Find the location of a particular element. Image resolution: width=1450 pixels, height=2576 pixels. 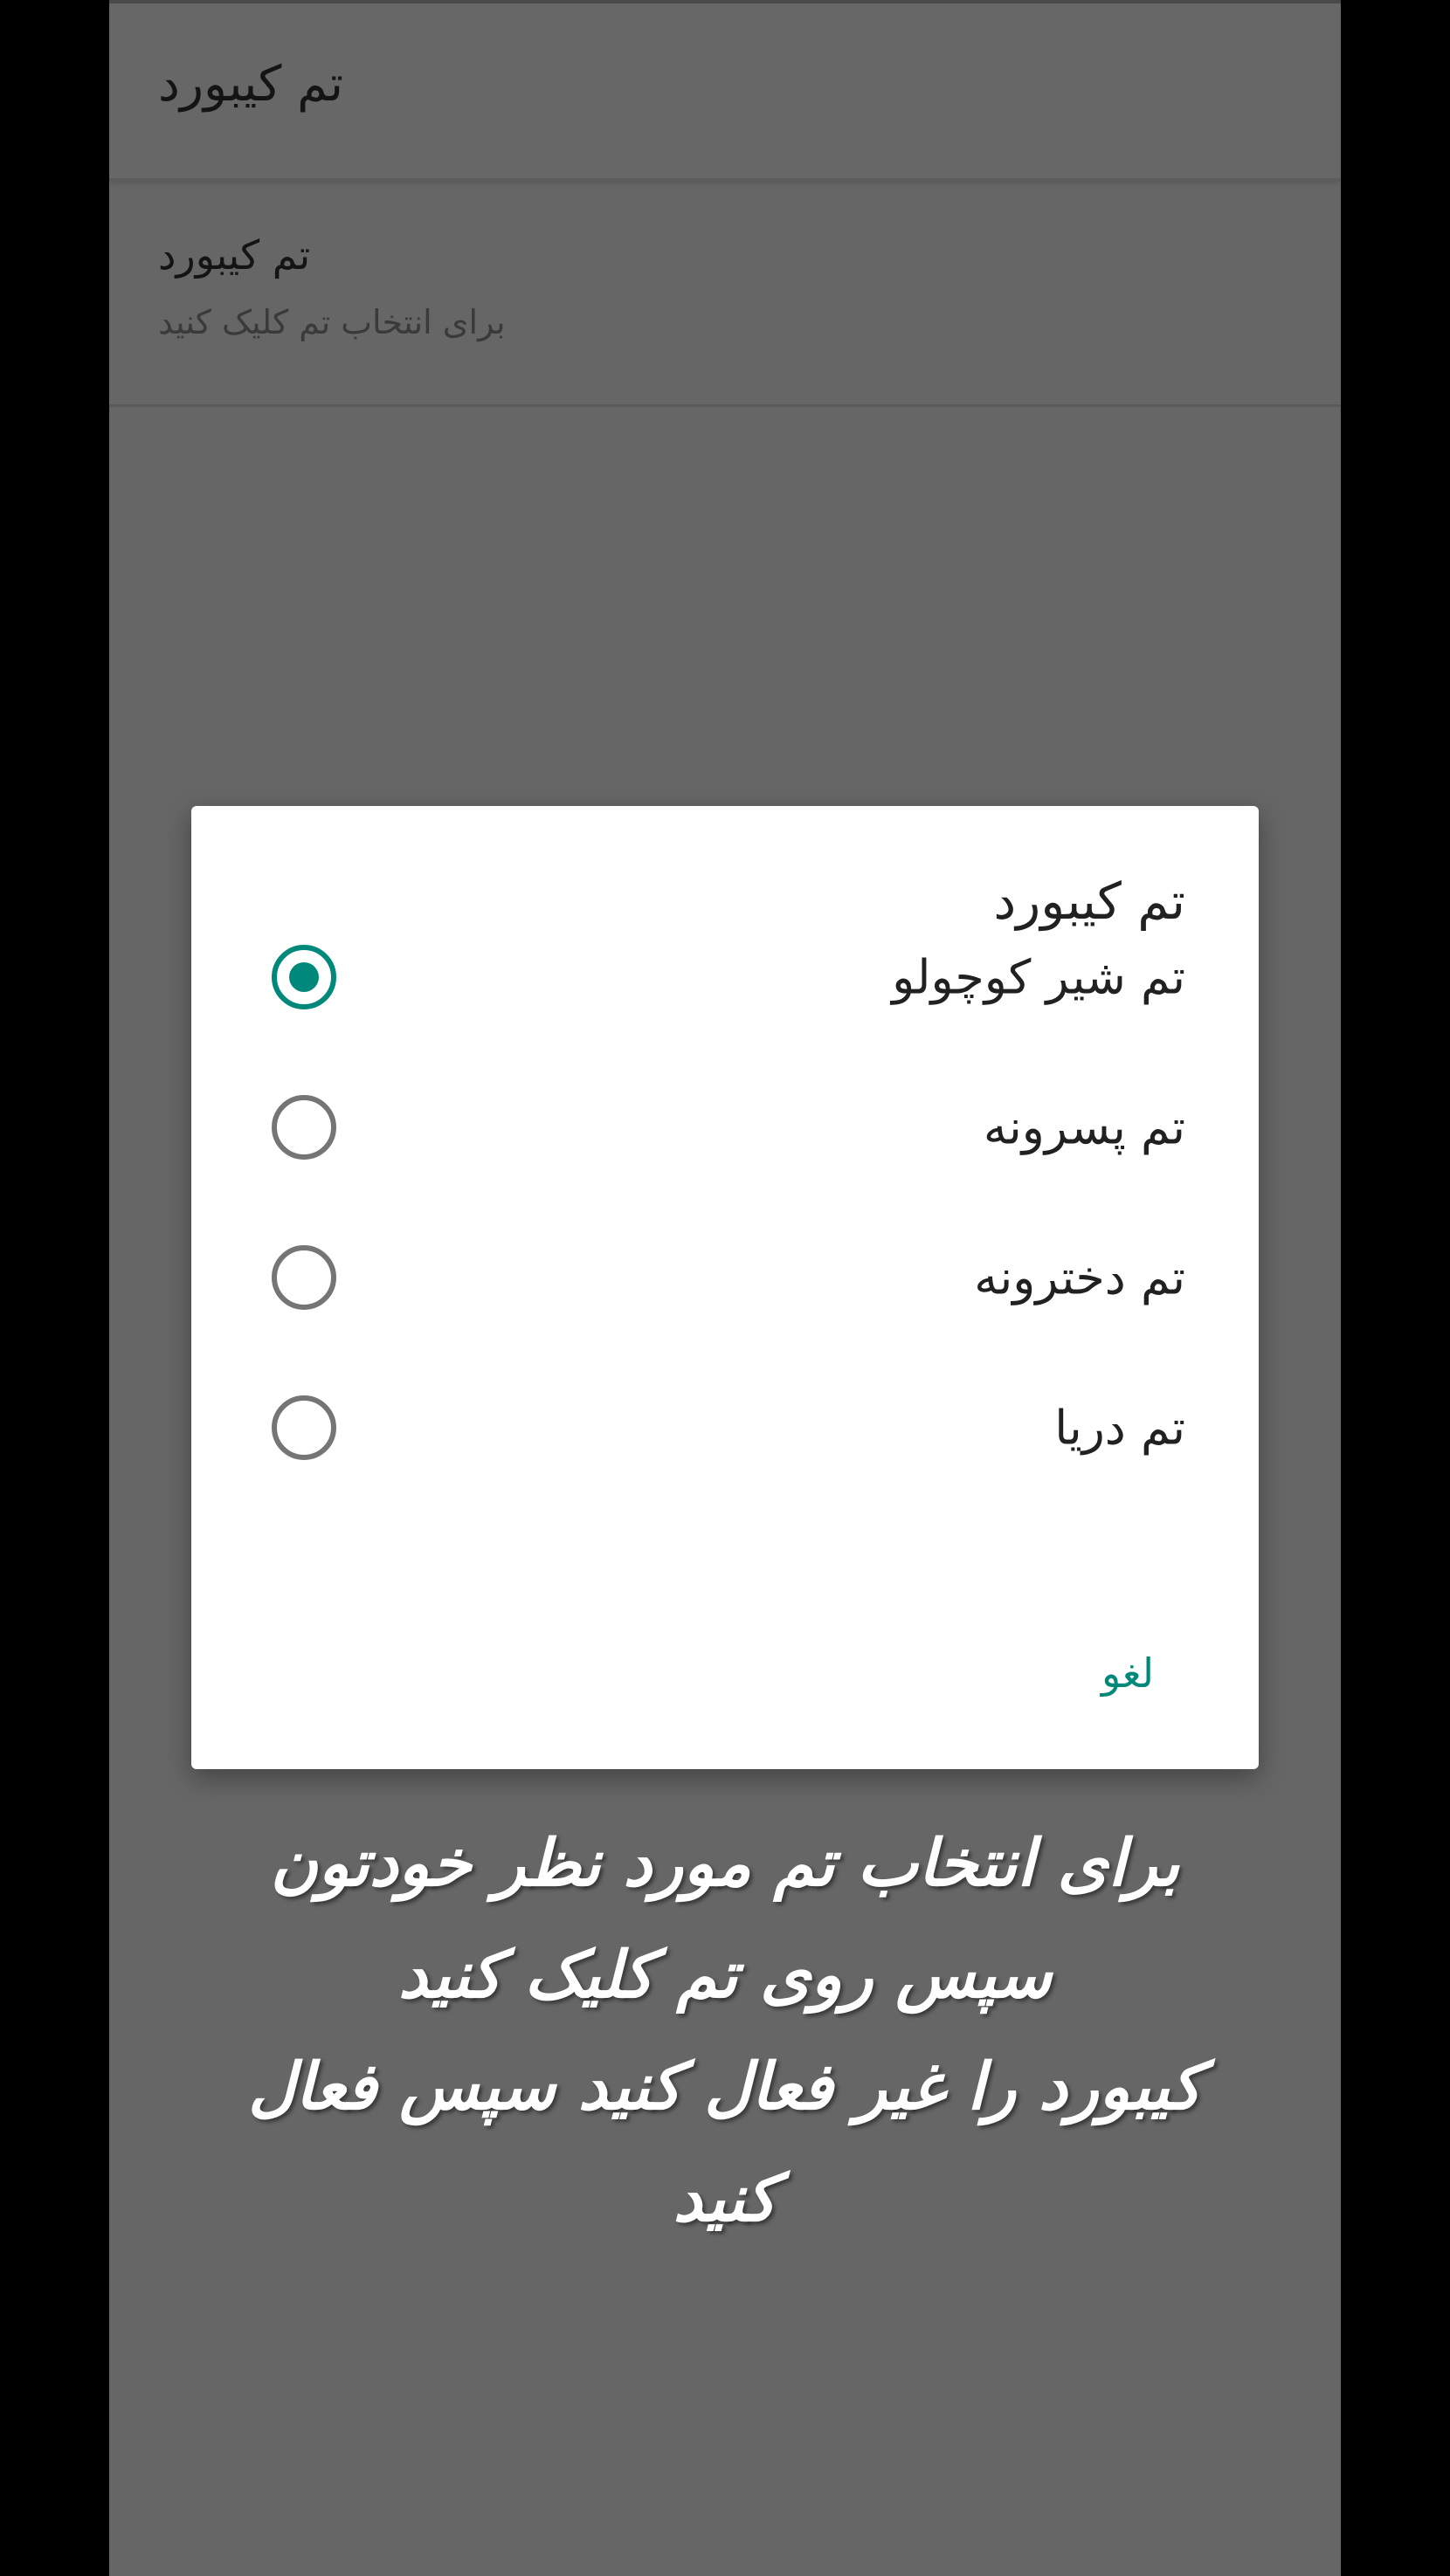

preference-summary: برای انتخاب تم کلیک کنید is located at coordinates (332, 322).